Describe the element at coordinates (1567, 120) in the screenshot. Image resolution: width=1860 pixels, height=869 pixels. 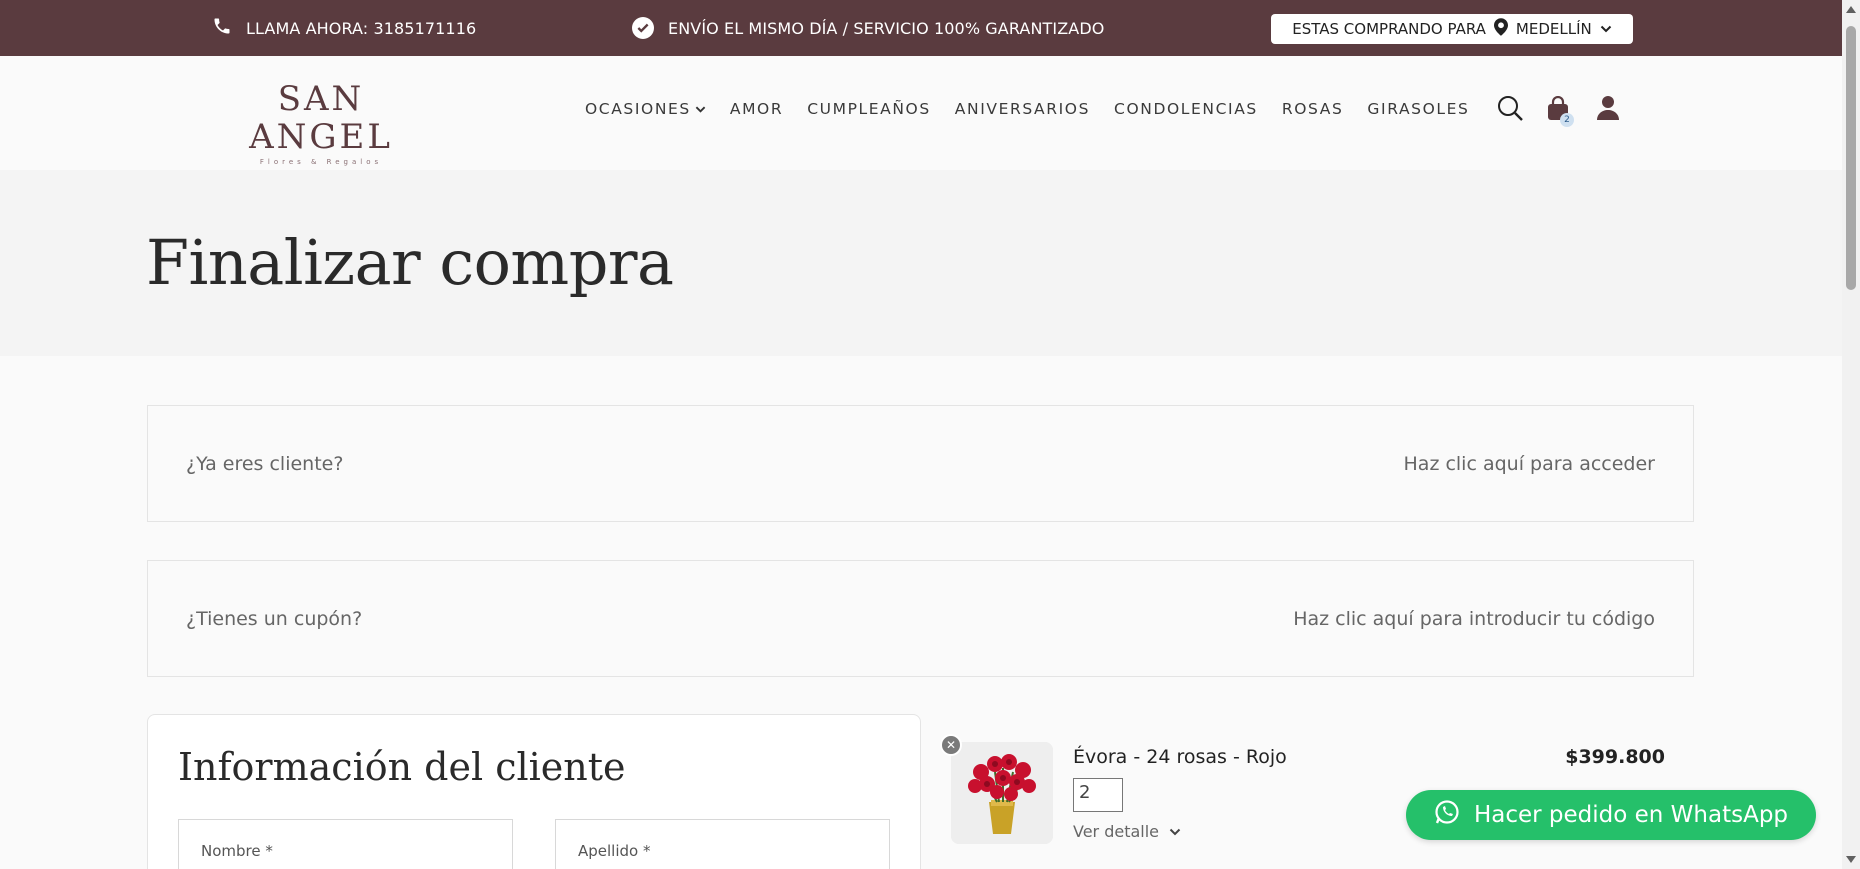
I see `cart-count-badge: 2` at that location.